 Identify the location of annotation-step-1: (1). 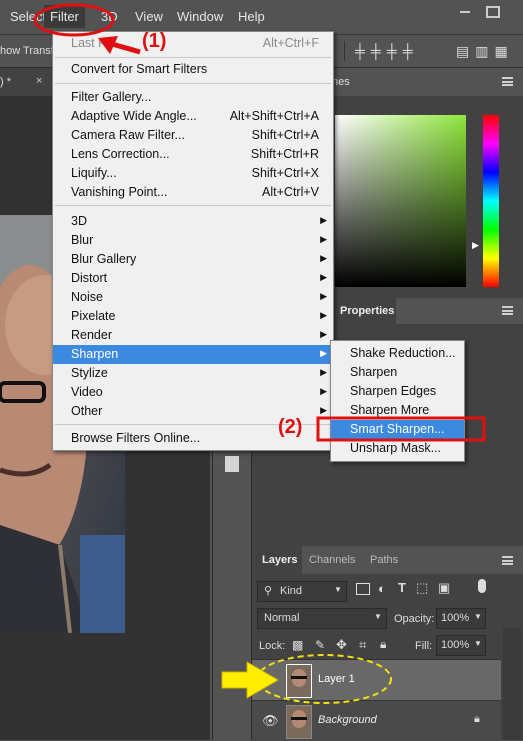
(154, 41).